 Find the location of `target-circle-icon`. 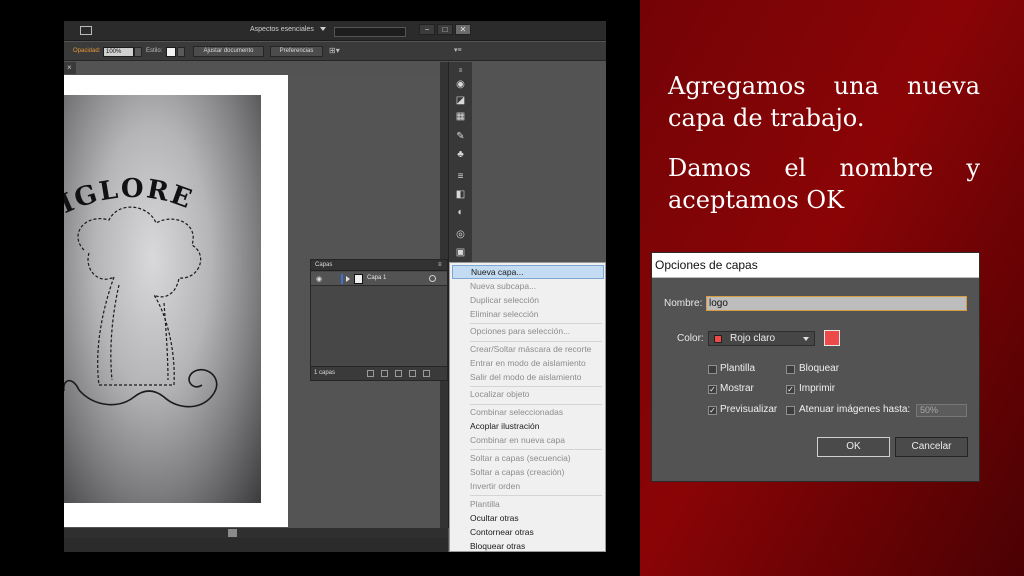

target-circle-icon is located at coordinates (432, 278).